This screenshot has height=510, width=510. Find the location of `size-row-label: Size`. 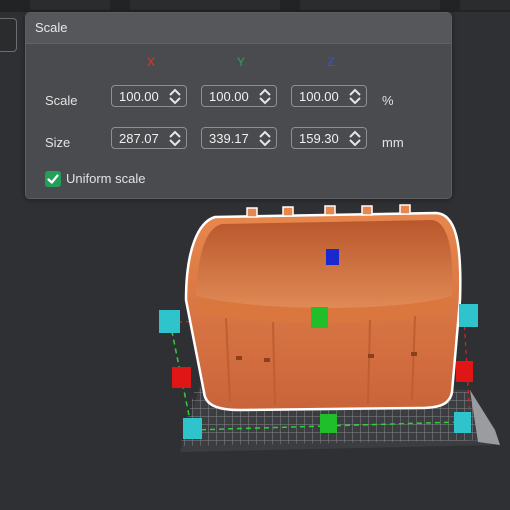

size-row-label: Size is located at coordinates (58, 142).